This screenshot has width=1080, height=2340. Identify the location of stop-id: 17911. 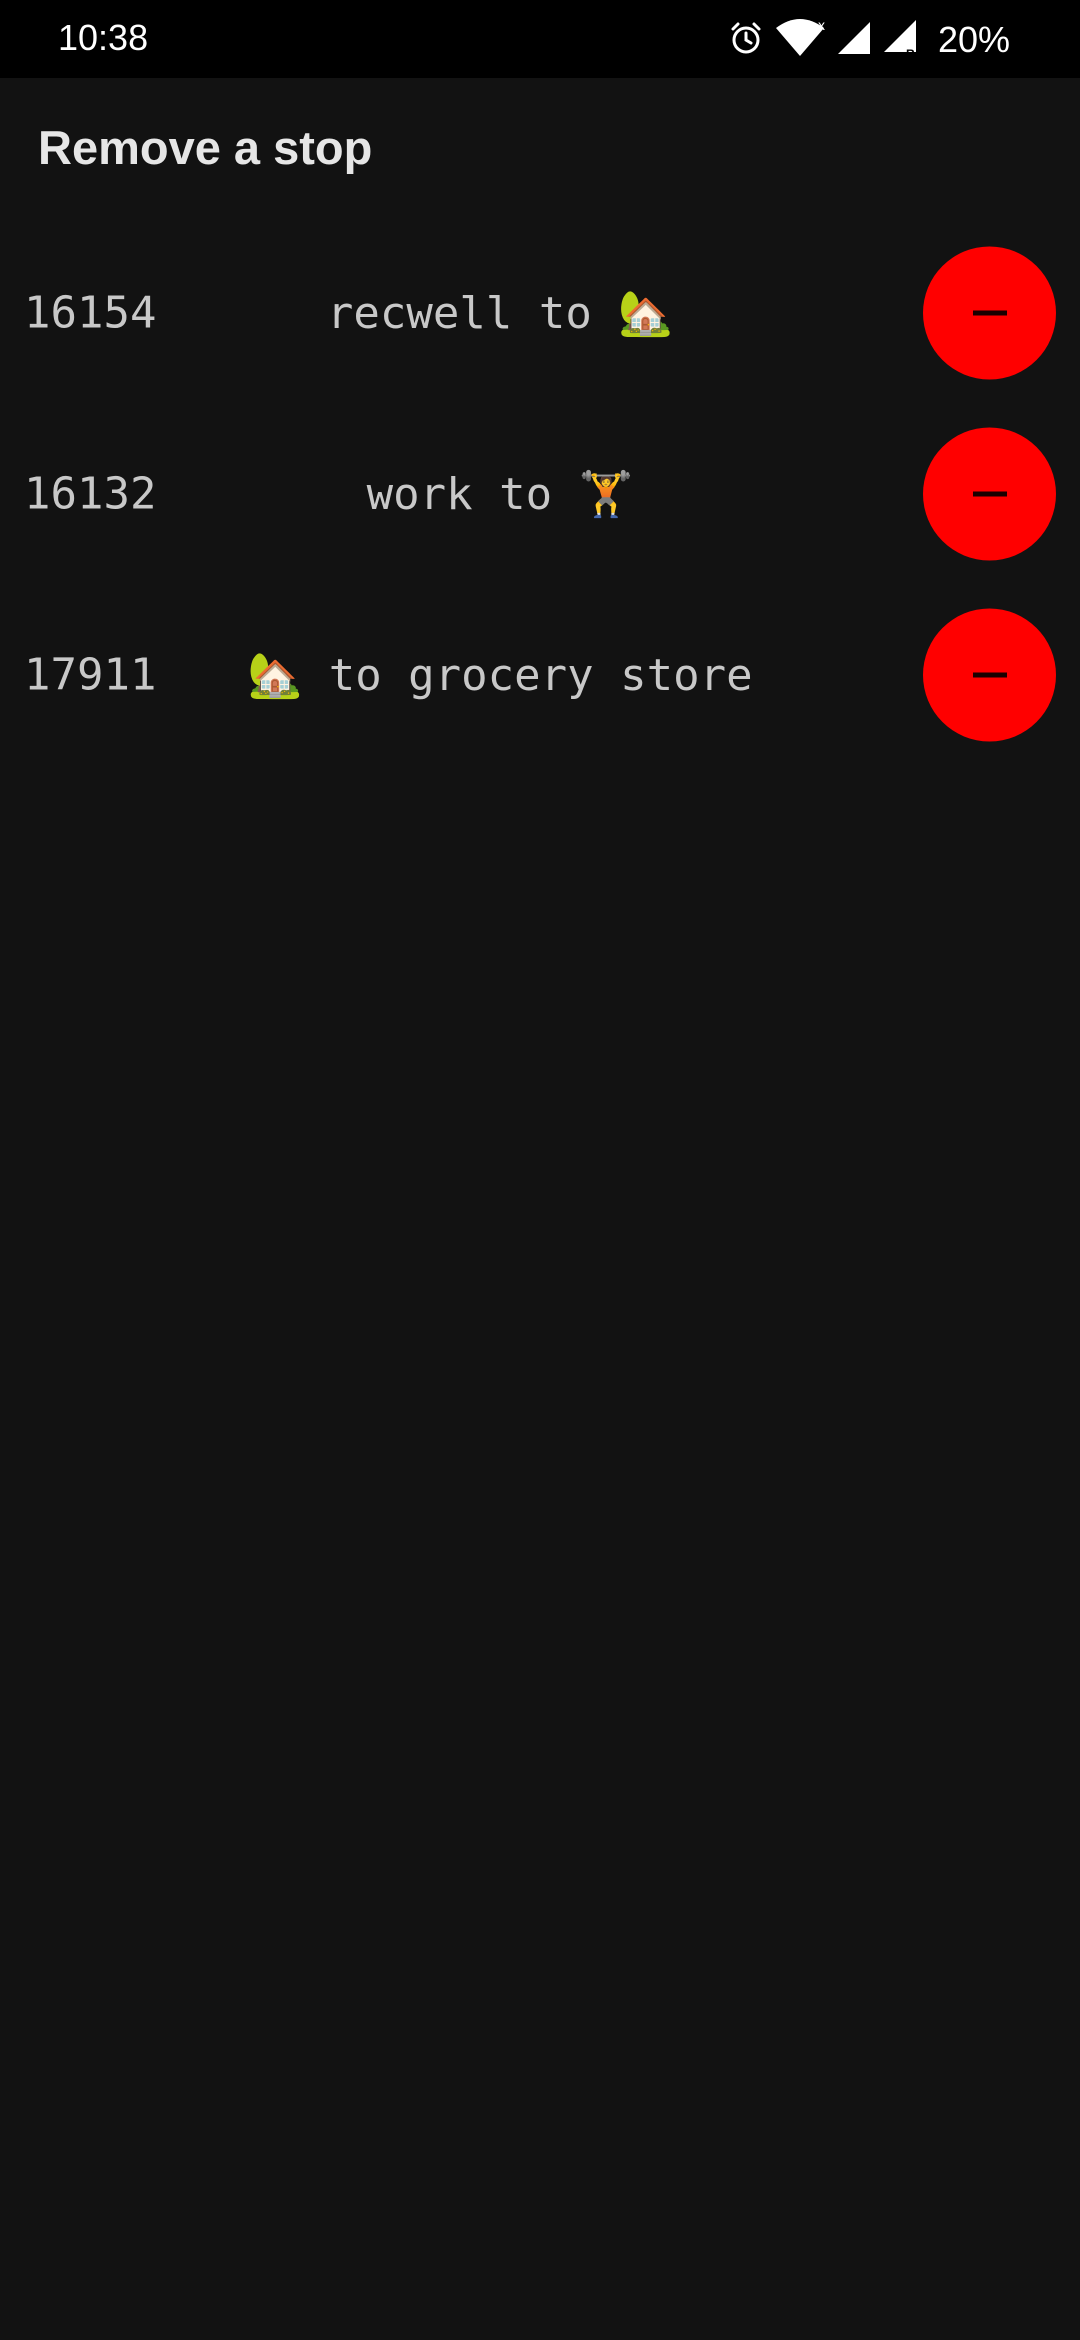
(90, 674).